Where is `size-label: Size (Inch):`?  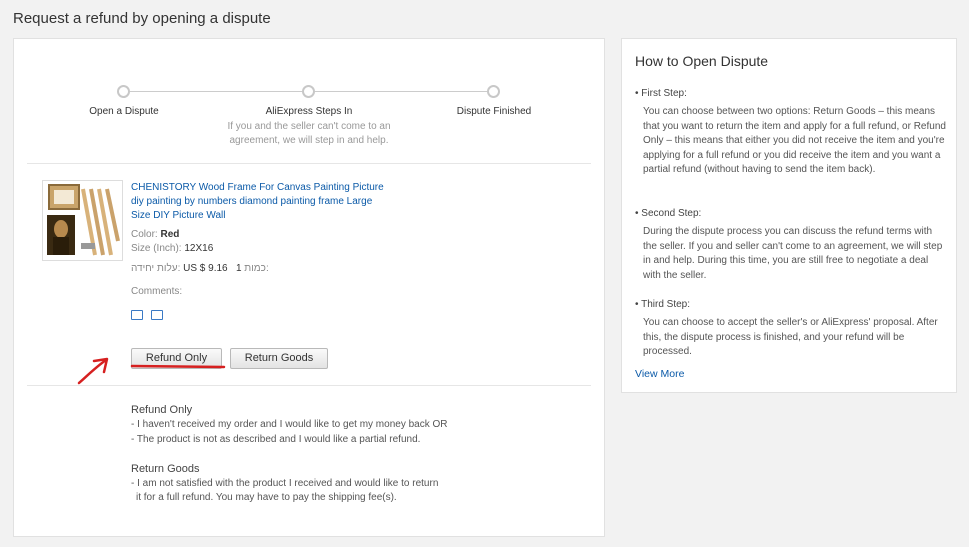 size-label: Size (Inch): is located at coordinates (156, 248).